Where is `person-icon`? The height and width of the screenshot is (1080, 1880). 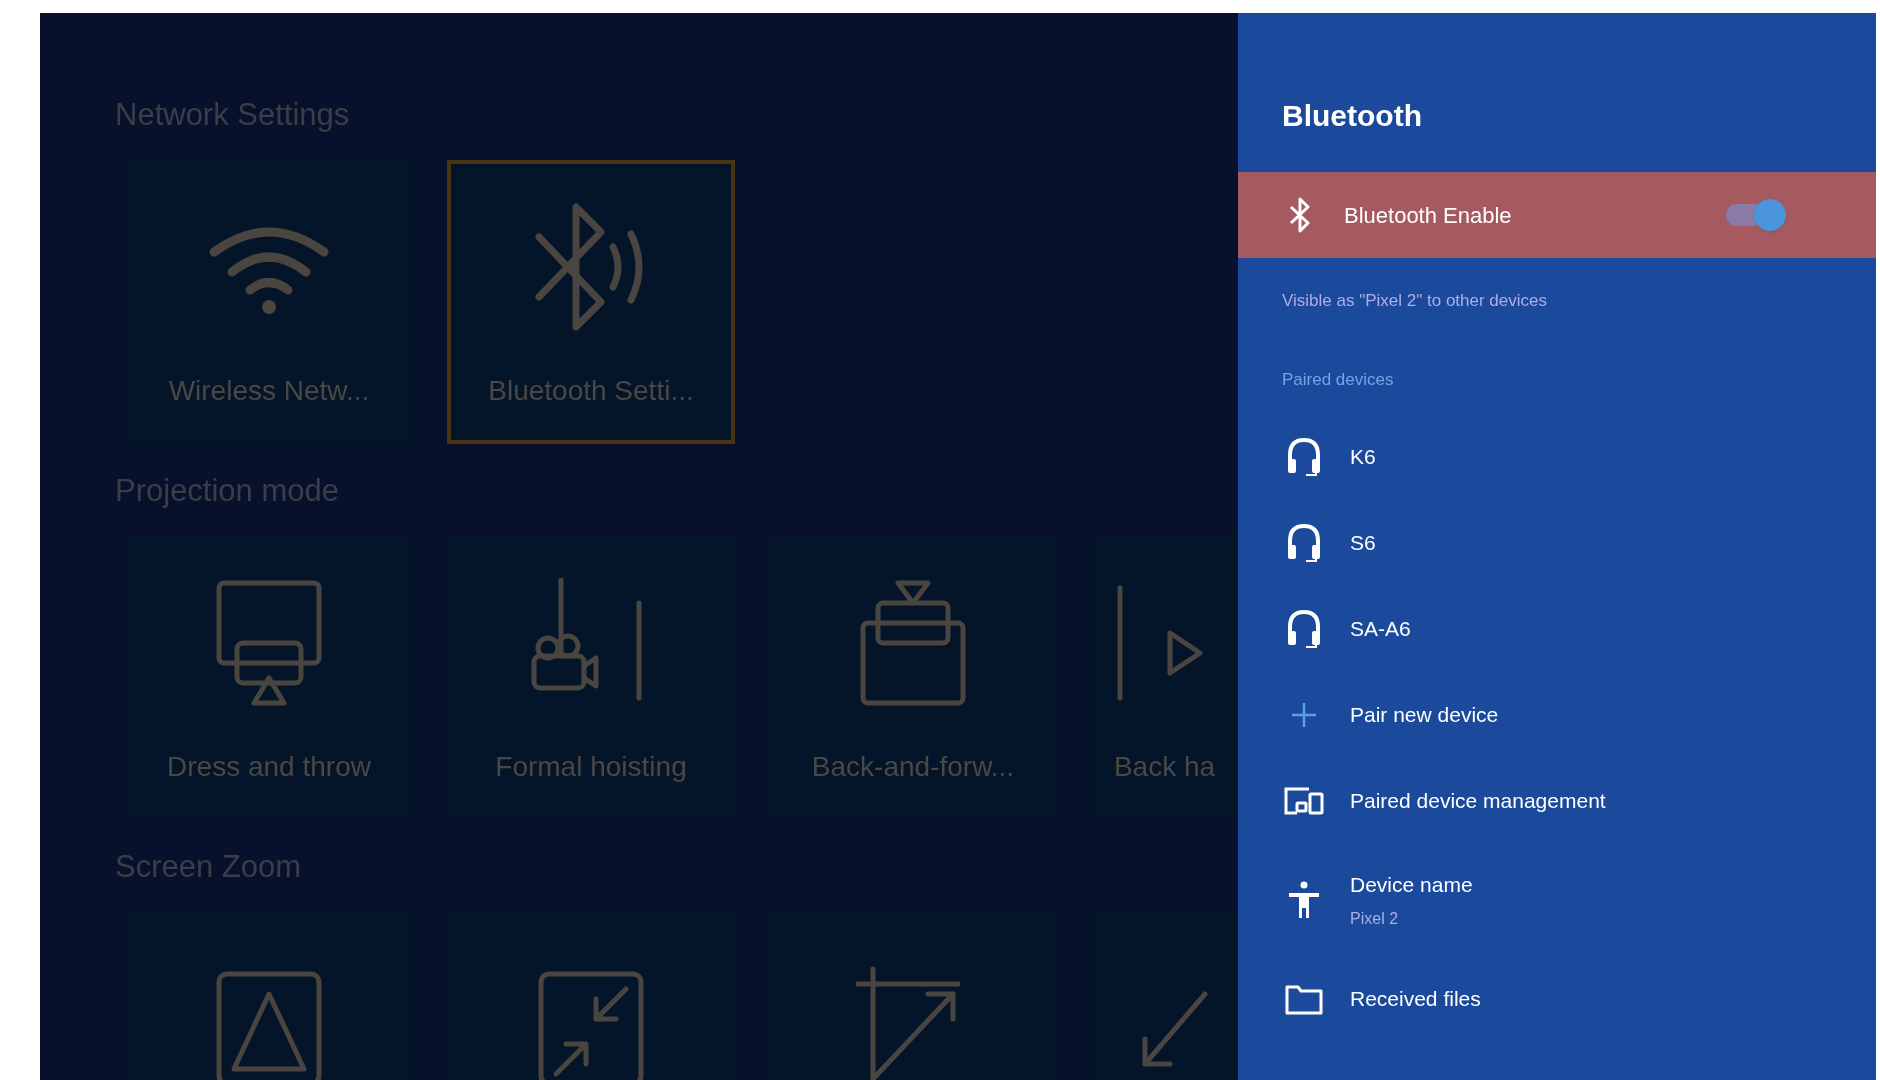
person-icon is located at coordinates (1304, 900).